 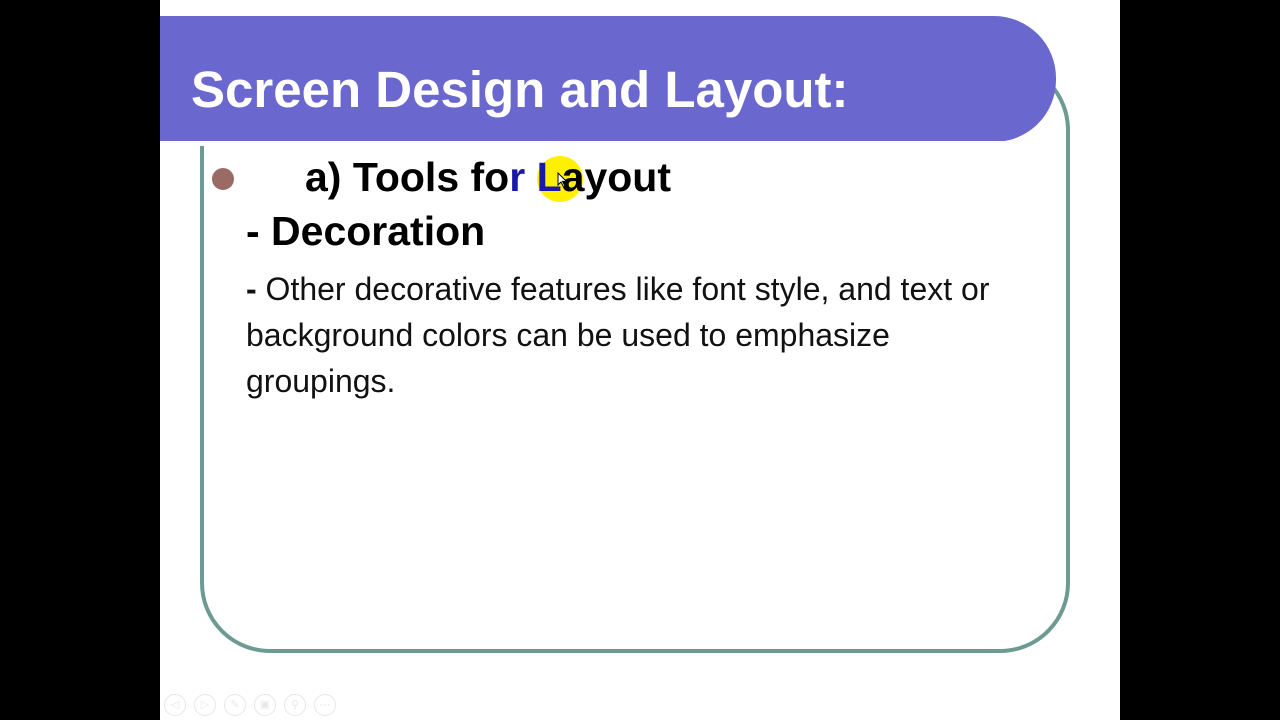 I want to click on title-underline, so click(x=584, y=143).